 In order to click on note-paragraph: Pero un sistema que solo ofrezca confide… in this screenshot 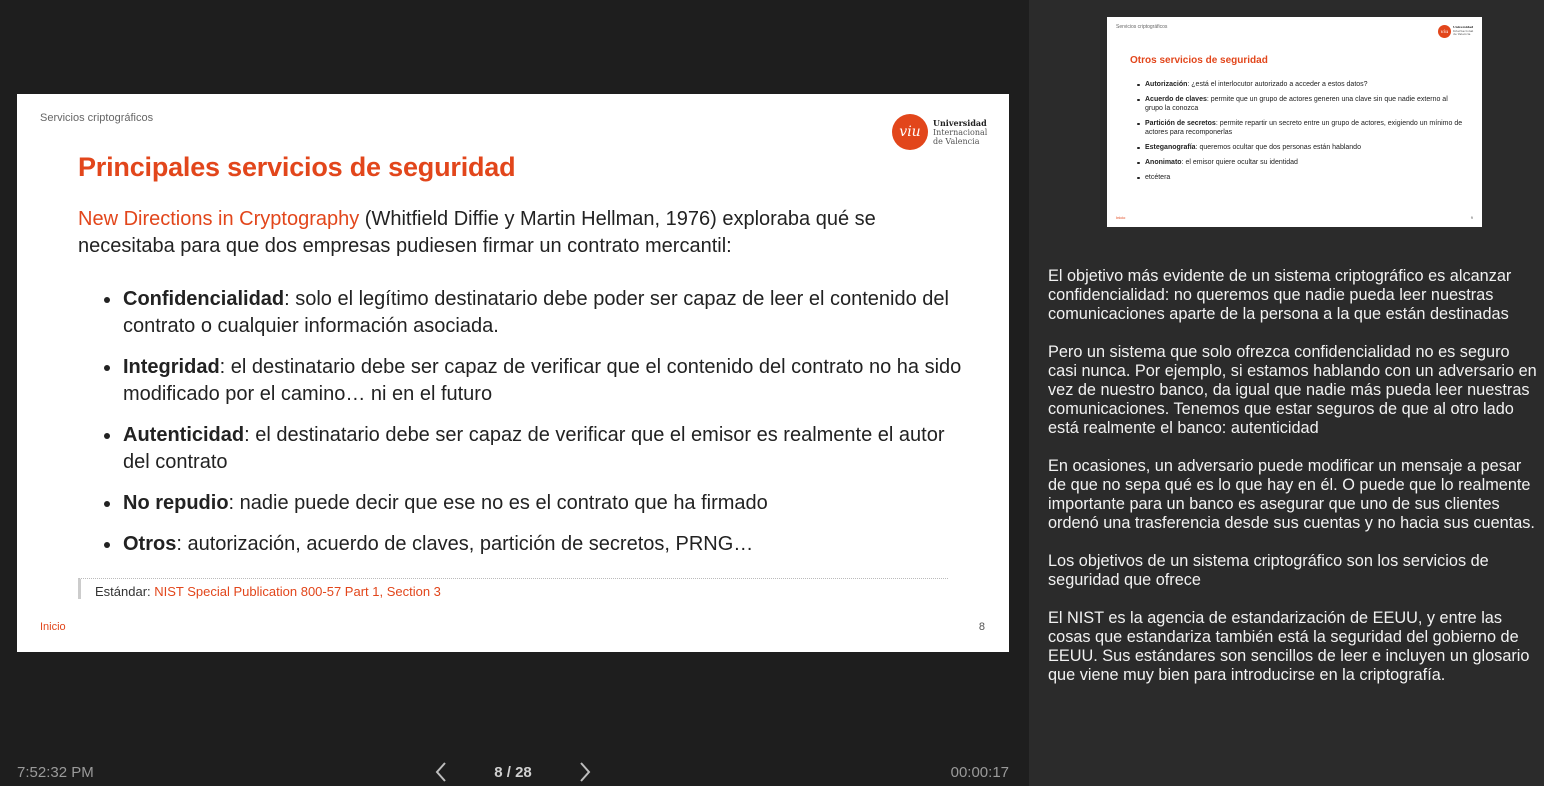, I will do `click(1292, 390)`.